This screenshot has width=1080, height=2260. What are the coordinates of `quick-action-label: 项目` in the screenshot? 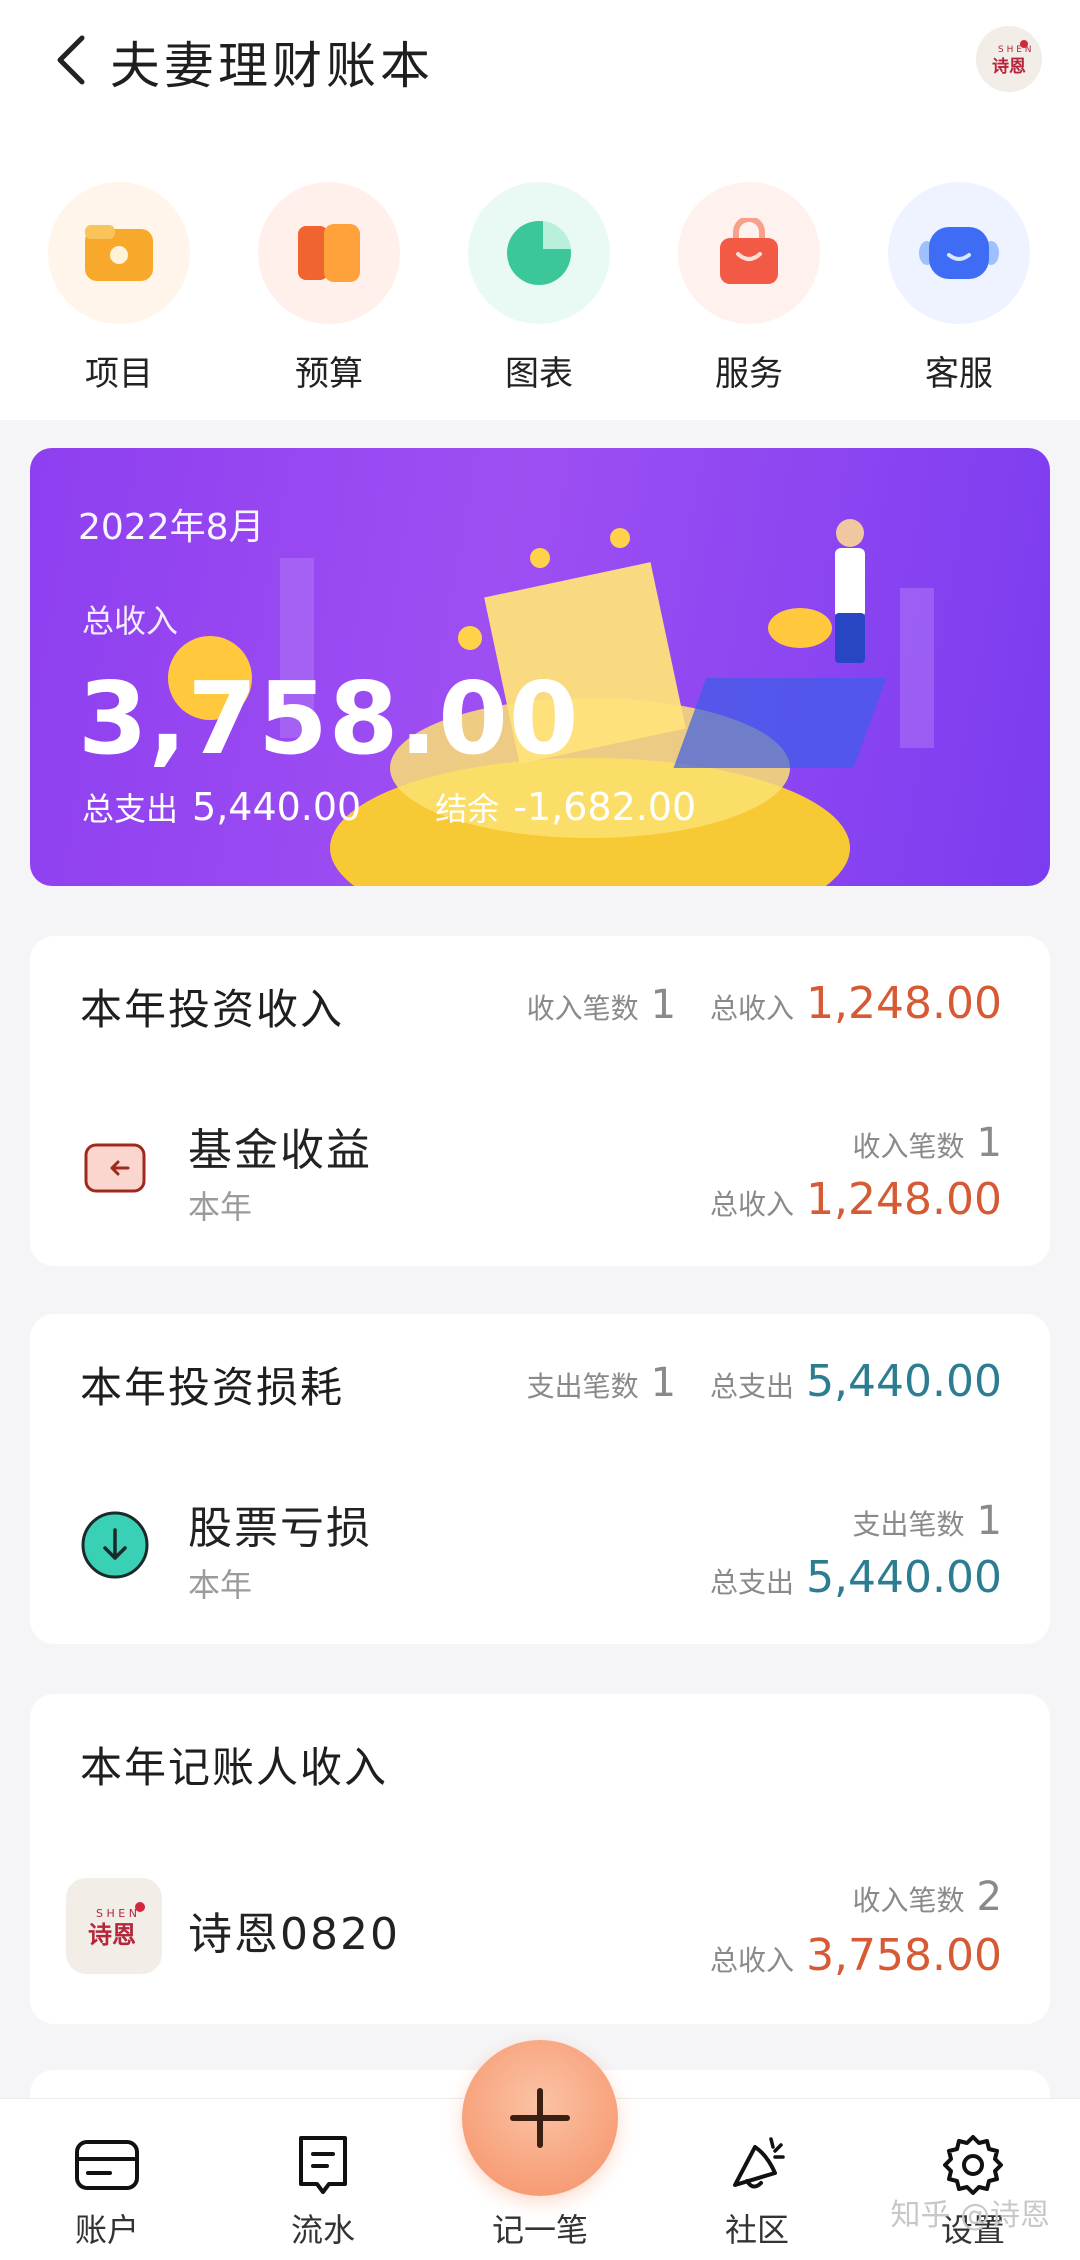 It's located at (119, 374).